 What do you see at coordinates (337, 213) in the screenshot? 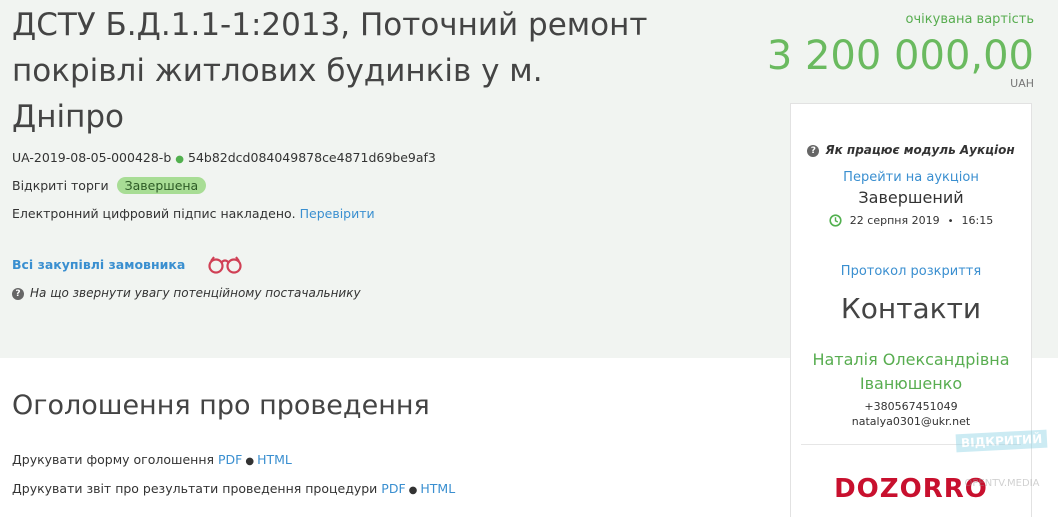
I see `verify-signature-link: Перевірити` at bounding box center [337, 213].